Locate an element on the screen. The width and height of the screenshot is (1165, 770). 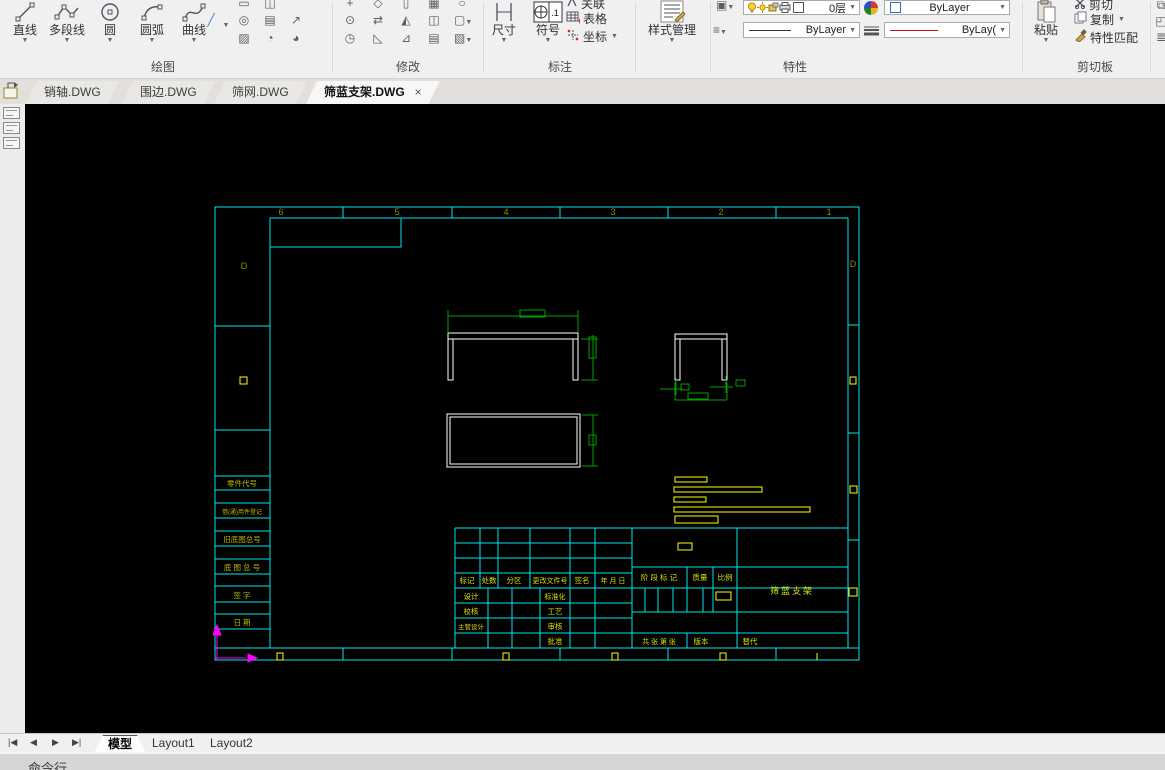
paste-button: 粘贴 ▼ is located at coordinates (1046, 22).